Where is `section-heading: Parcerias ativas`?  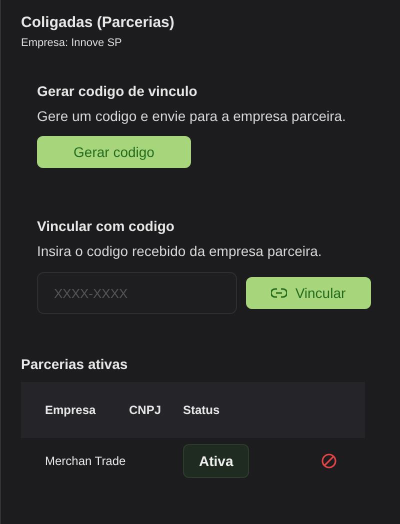
section-heading: Parcerias ativas is located at coordinates (75, 364).